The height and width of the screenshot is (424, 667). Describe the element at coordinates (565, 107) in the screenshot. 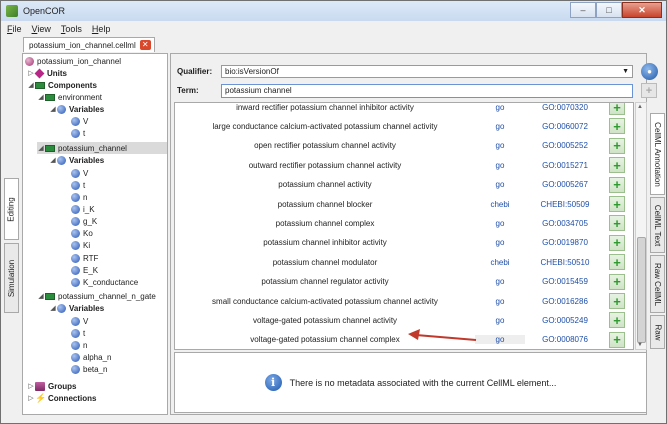

I see `result-id-link: GO:0070320` at that location.